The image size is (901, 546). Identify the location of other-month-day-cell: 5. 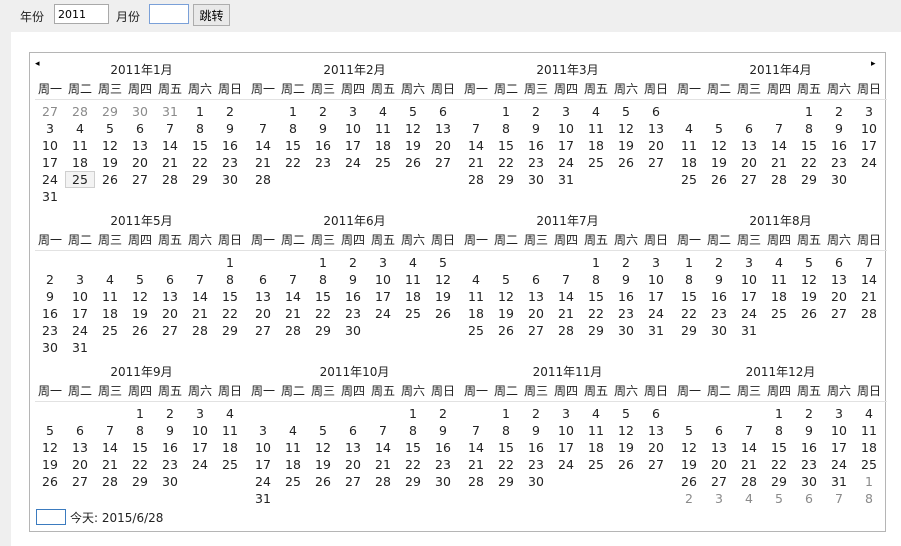
(779, 498).